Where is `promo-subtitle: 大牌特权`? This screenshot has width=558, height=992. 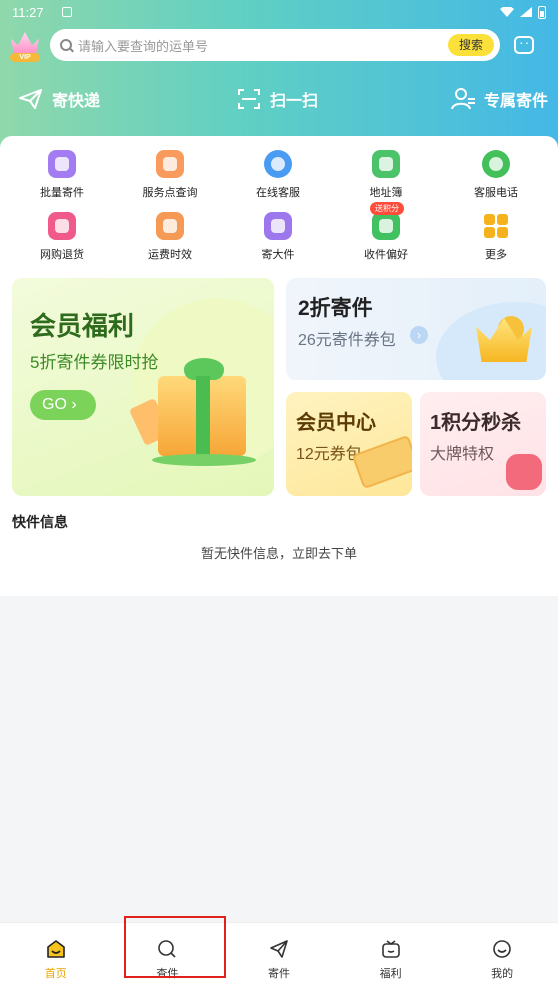 promo-subtitle: 大牌特权 is located at coordinates (462, 454).